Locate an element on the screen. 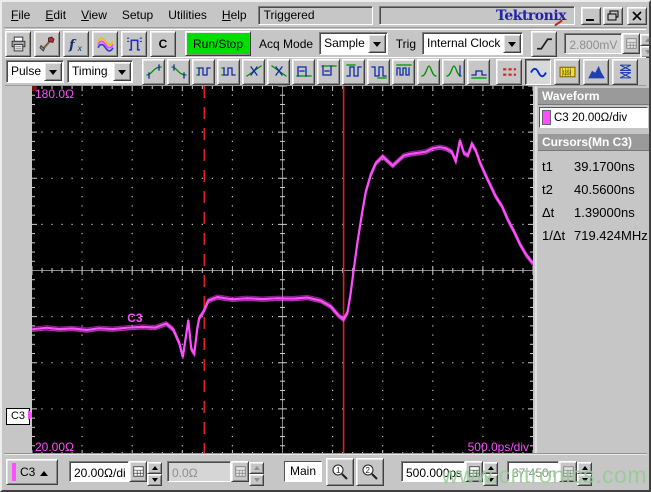  menu-help: Help is located at coordinates (235, 15).